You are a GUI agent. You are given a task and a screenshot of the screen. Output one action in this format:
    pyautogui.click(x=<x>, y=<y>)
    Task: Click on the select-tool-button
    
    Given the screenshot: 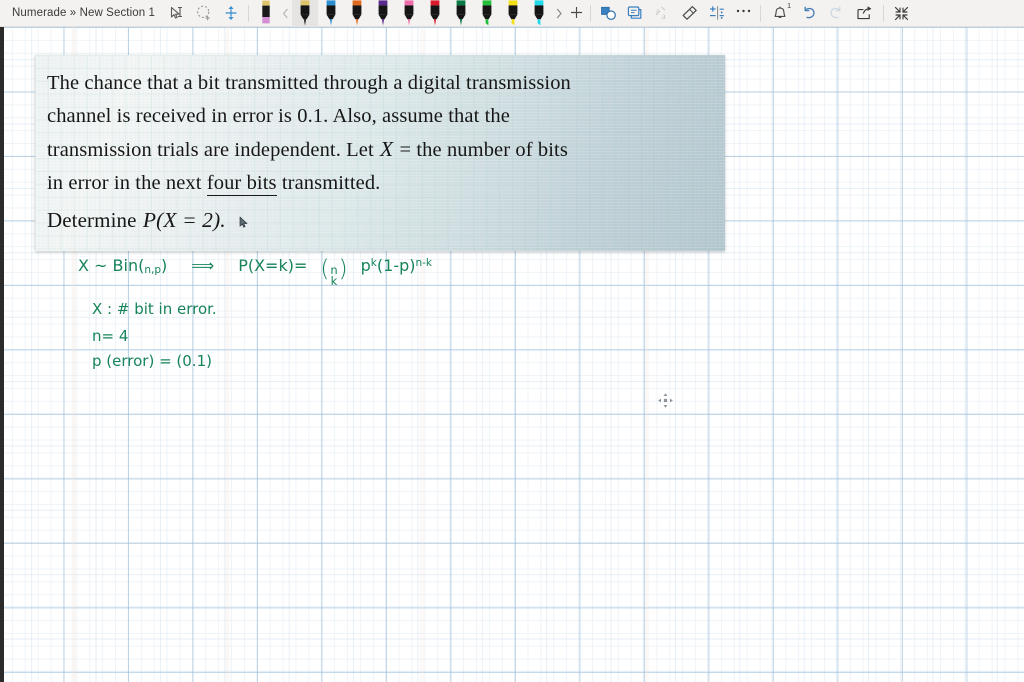 What is the action you would take?
    pyautogui.click(x=176, y=13)
    